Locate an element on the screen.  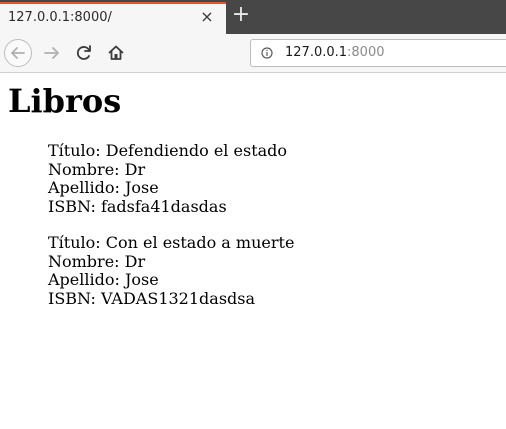
new-tab-icon: + is located at coordinates (241, 15).